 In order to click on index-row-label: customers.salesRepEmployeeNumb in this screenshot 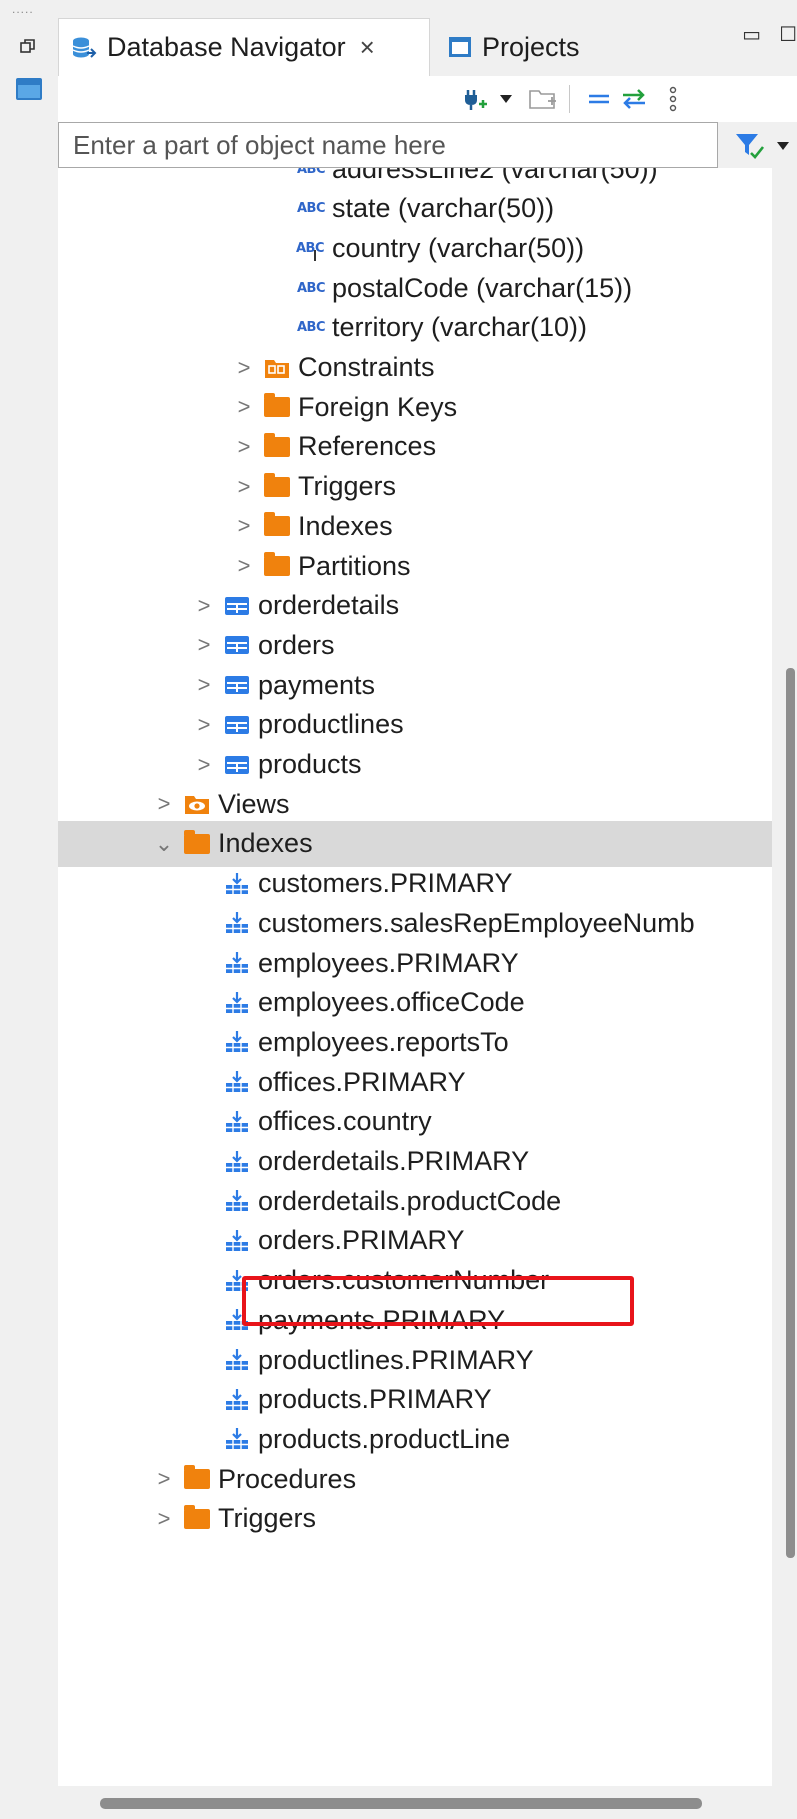, I will do `click(476, 922)`.